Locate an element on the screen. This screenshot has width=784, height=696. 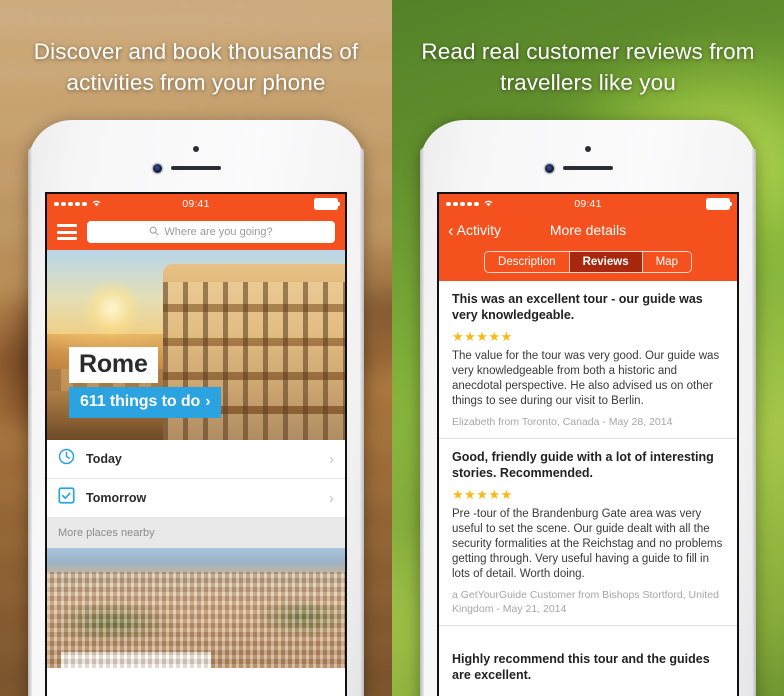
clock-icon is located at coordinates (66, 459).